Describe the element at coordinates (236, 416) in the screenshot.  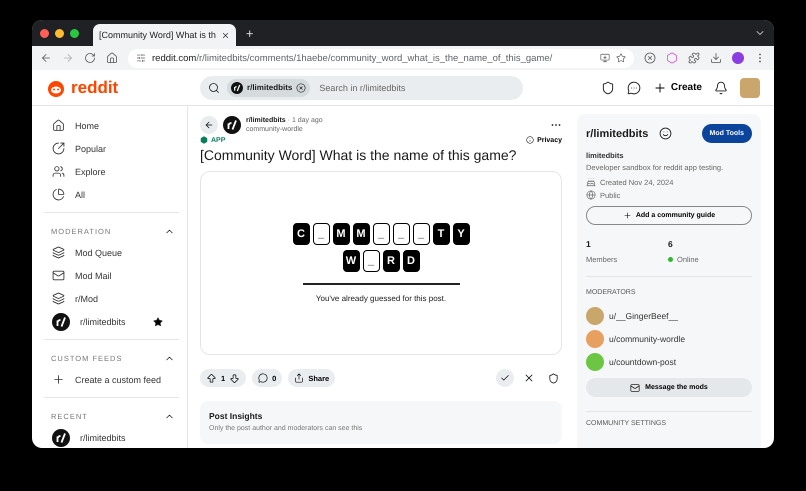
I see `insights-title: Post Insights` at that location.